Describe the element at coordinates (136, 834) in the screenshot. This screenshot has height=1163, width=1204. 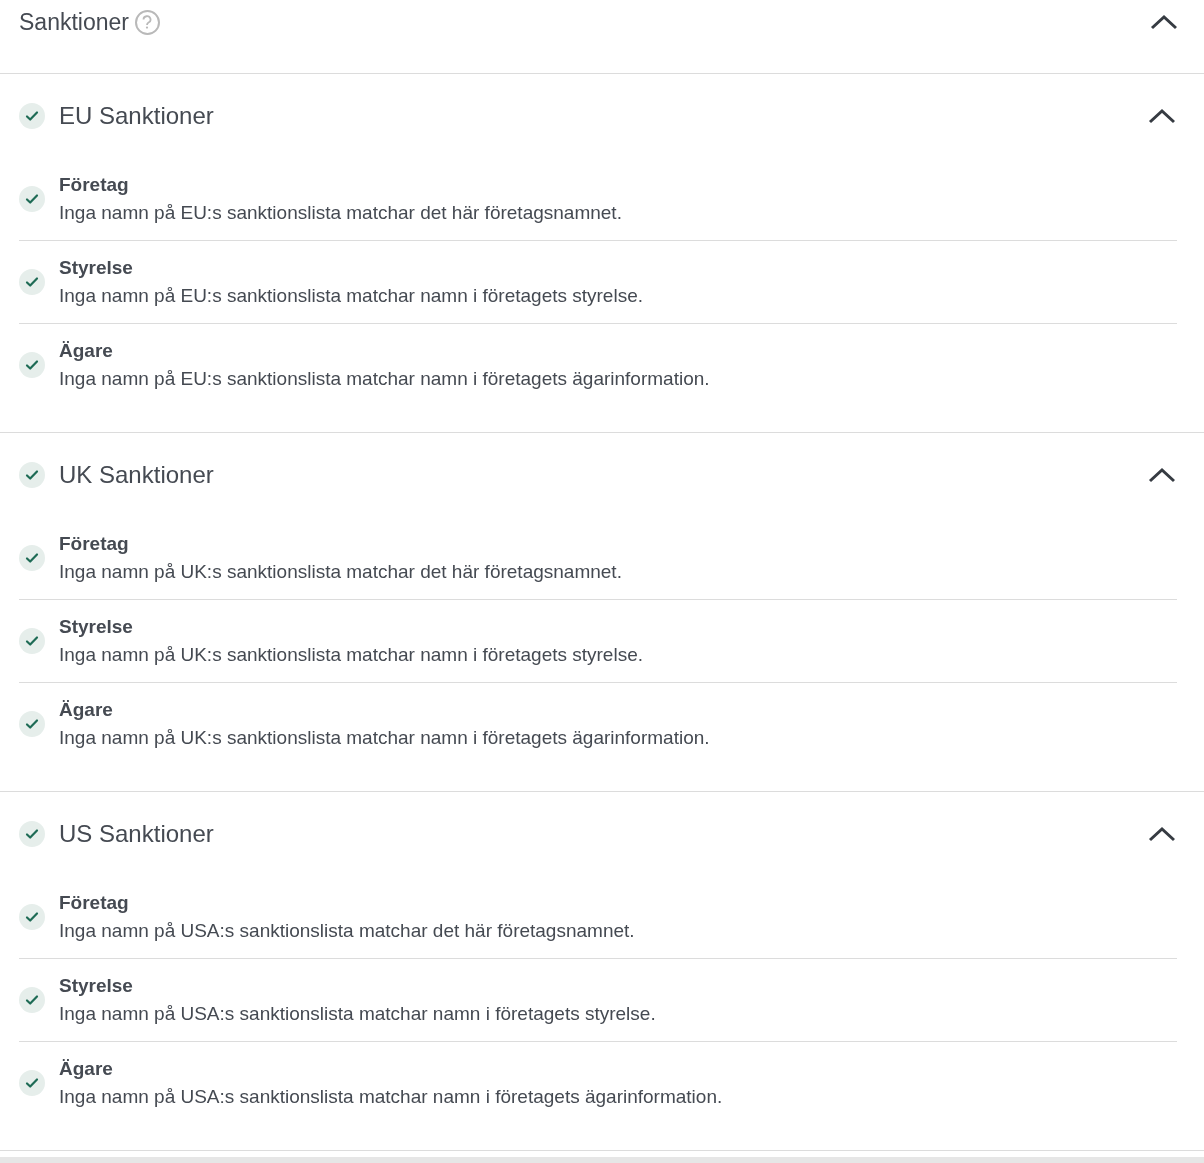
I see `section-heading: US Sanktioner` at that location.